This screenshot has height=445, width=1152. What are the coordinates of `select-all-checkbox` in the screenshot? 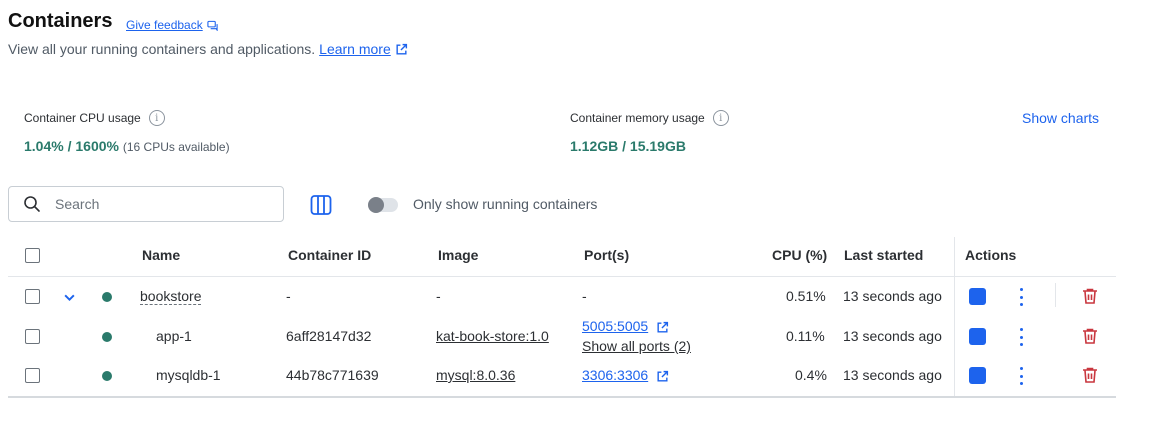 It's located at (32, 255).